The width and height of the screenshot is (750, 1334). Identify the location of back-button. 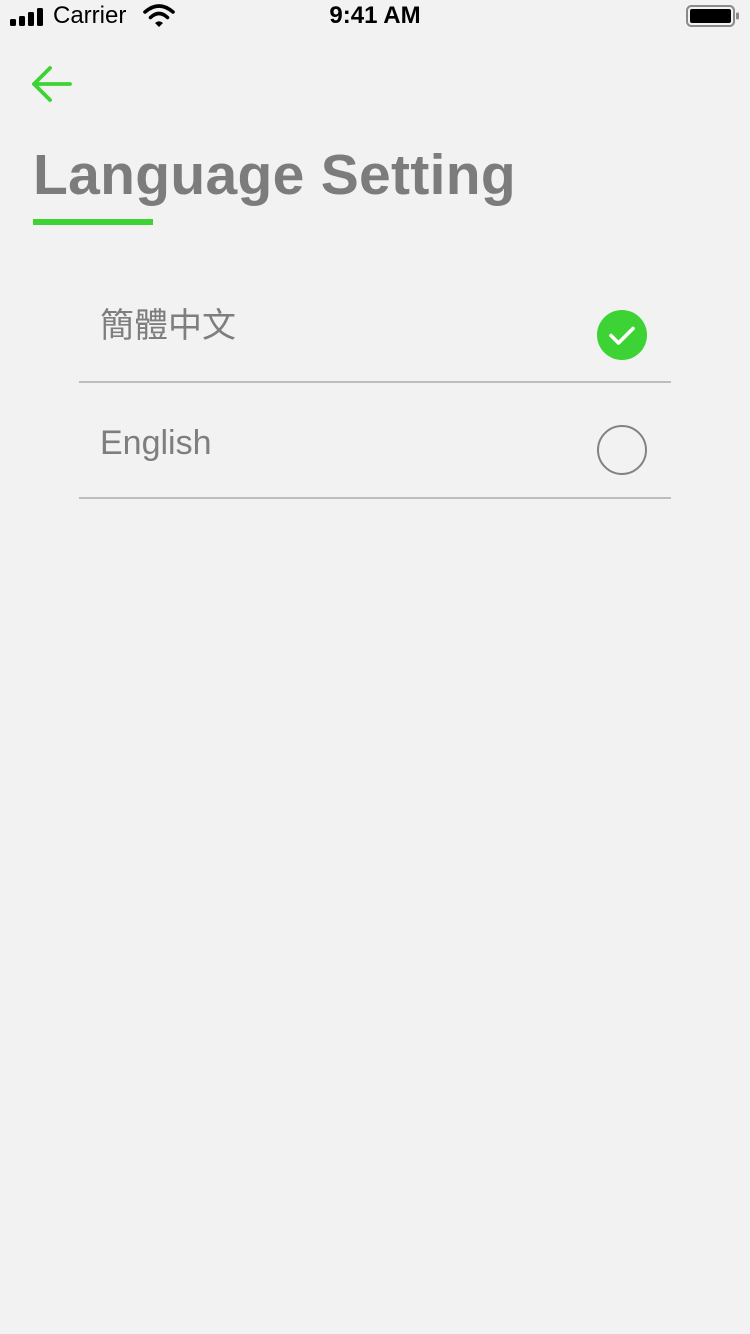
(52, 84).